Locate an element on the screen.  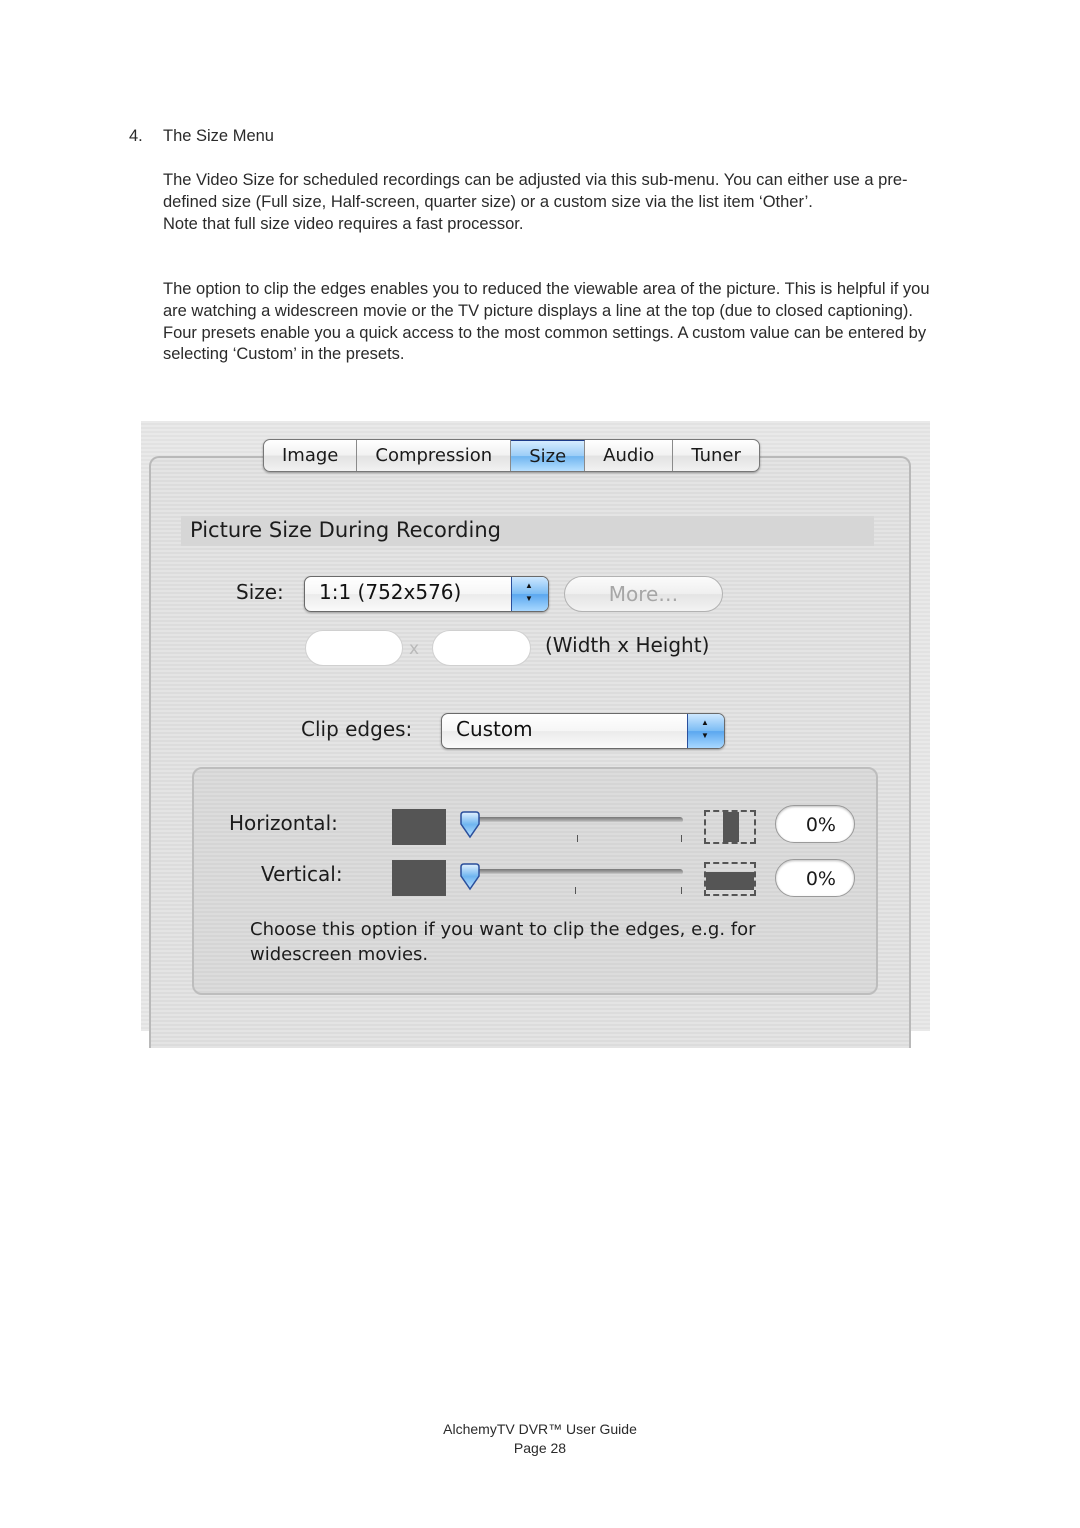
vertical-slider-knob is located at coordinates (470, 878).